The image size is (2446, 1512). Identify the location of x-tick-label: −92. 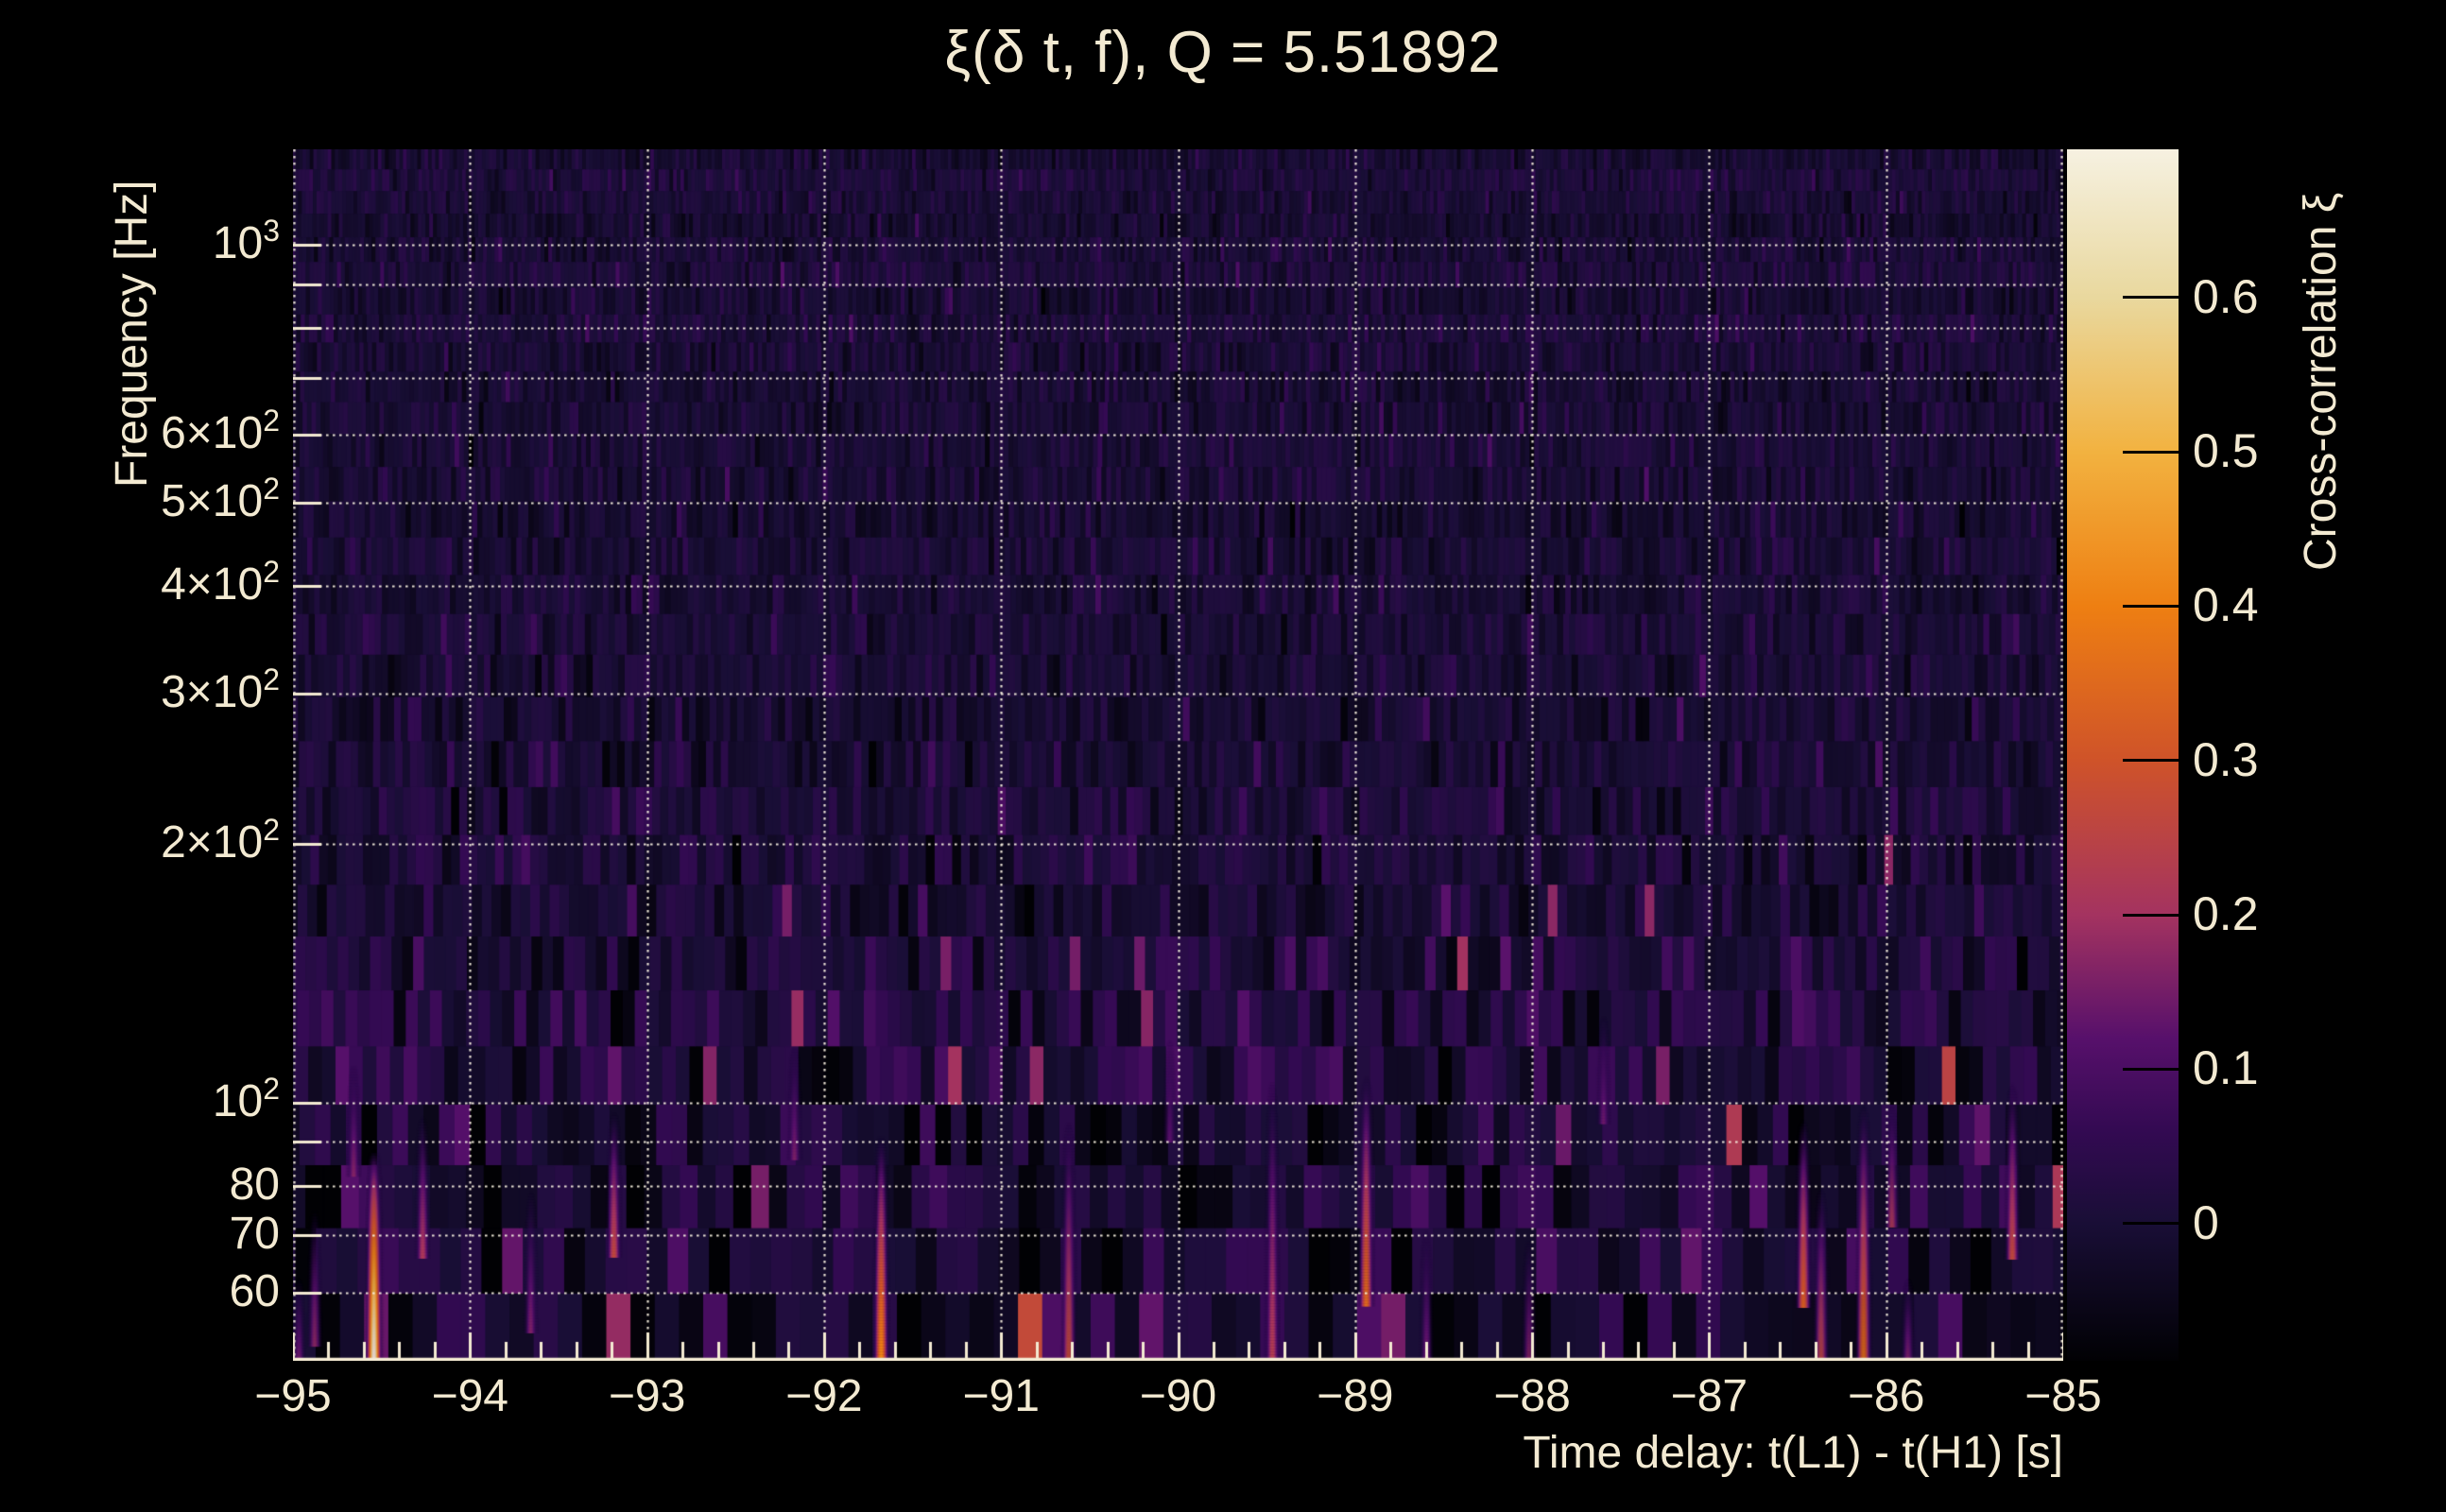
(824, 1396).